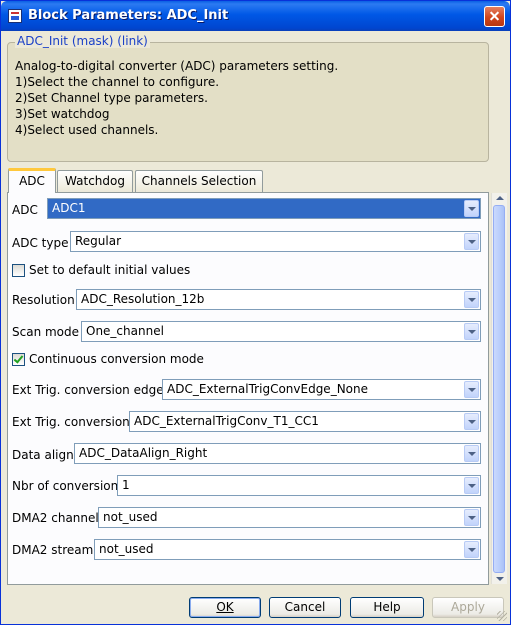 The image size is (511, 625). I want to click on ext-trig-conversion-label: Ext Trig. conversion, so click(71, 422).